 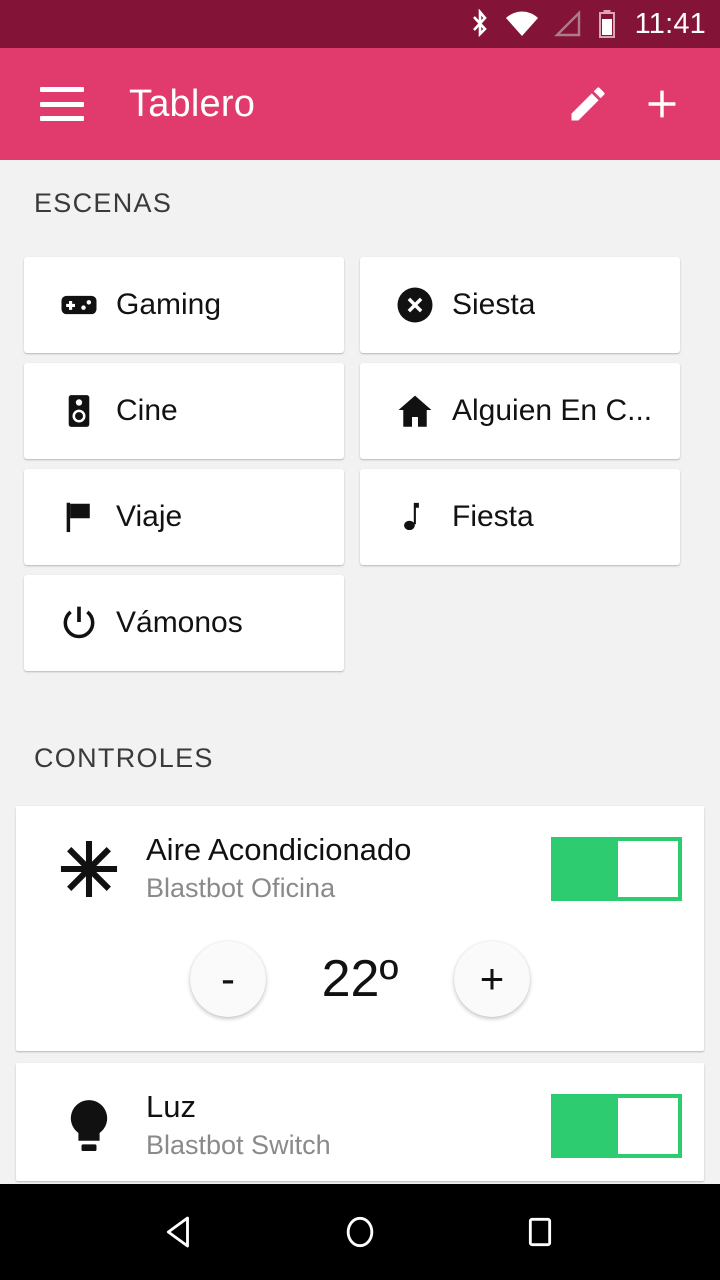 I want to click on scene-card-viaje: Viaje, so click(x=184, y=517).